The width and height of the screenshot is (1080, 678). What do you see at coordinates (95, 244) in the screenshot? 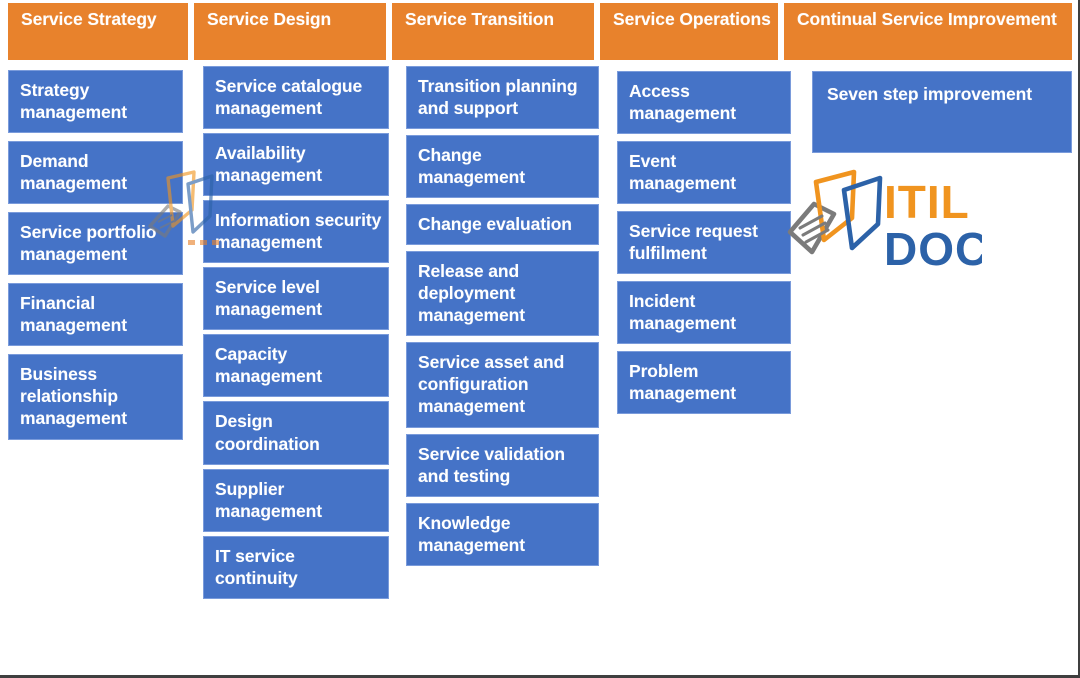
I see `process-box: Service portfolio management` at bounding box center [95, 244].